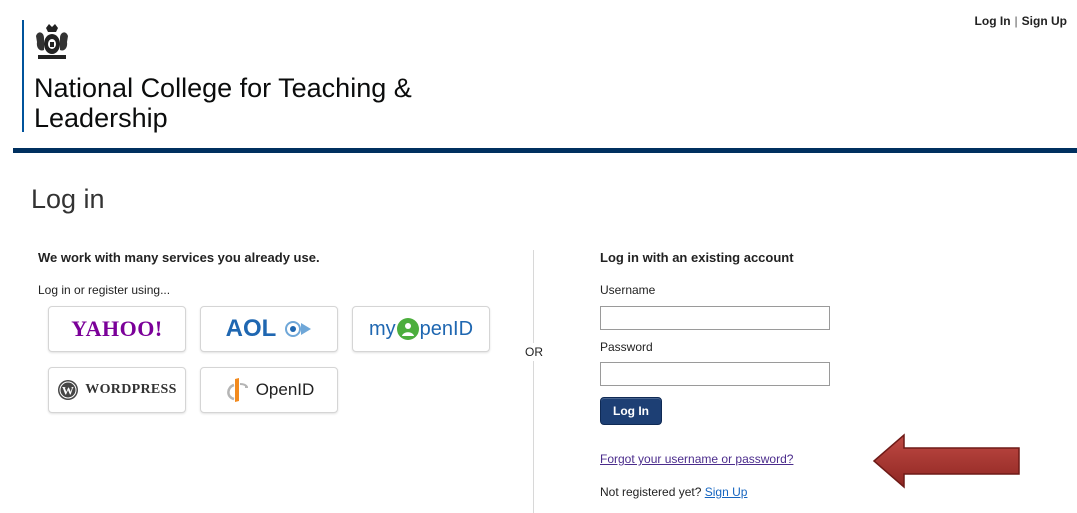 This screenshot has height=513, width=1077. I want to click on aol-button: AOL, so click(269, 329).